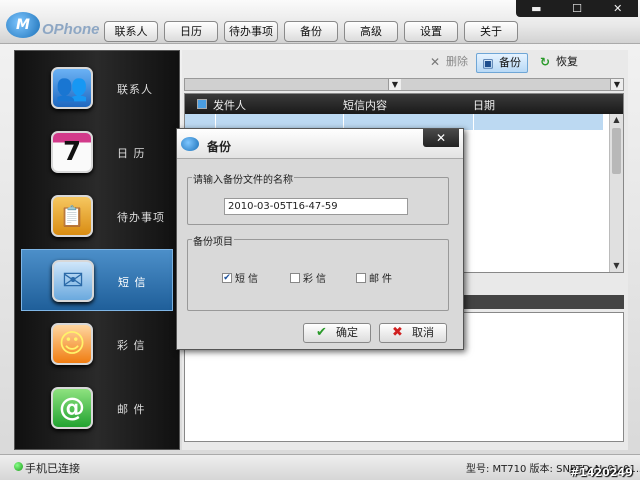  Describe the element at coordinates (131, 345) in the screenshot. I see `sidebar-item-label: 彩 信` at that location.